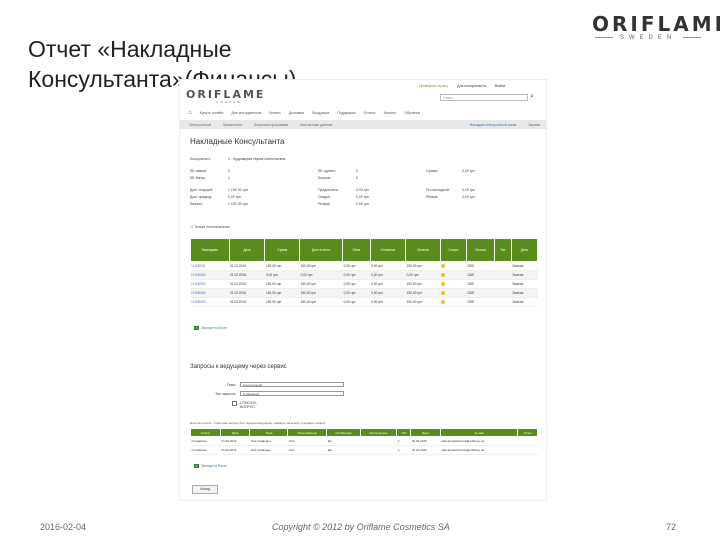 This screenshot has height=540, width=720. Describe the element at coordinates (343, 432) in the screenshot. I see `col-header: Сообщение` at that location.